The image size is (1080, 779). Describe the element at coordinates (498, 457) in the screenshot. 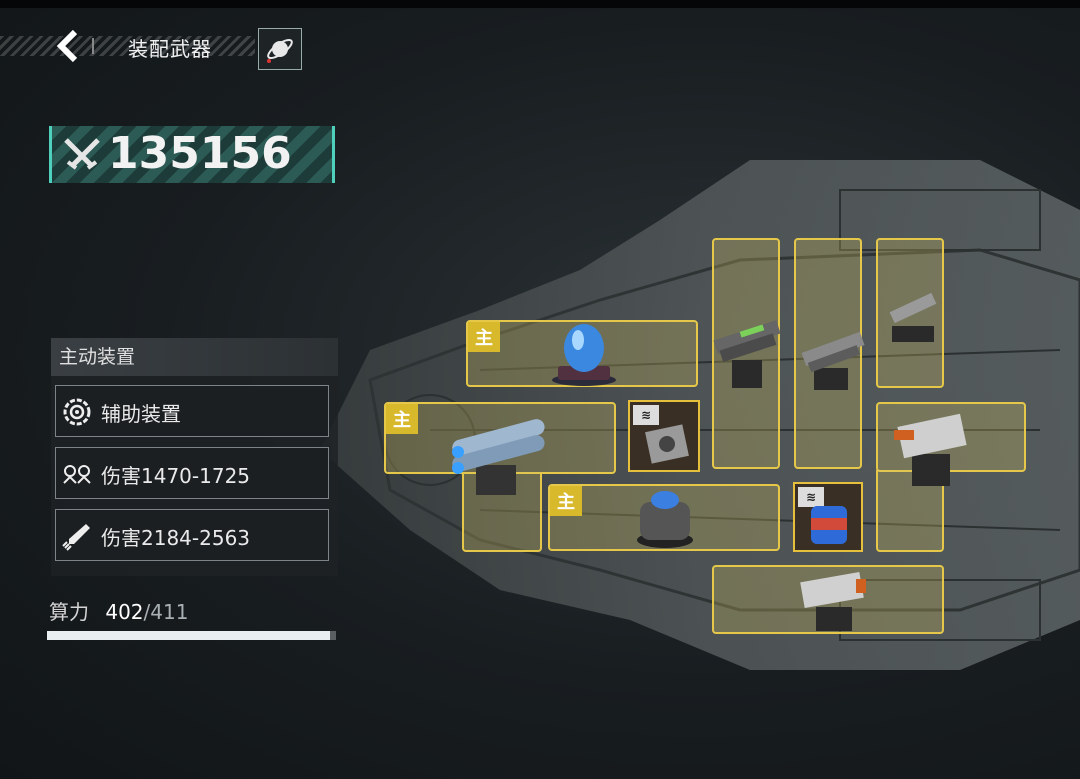

I see `twin-missile-launcher-icon` at that location.